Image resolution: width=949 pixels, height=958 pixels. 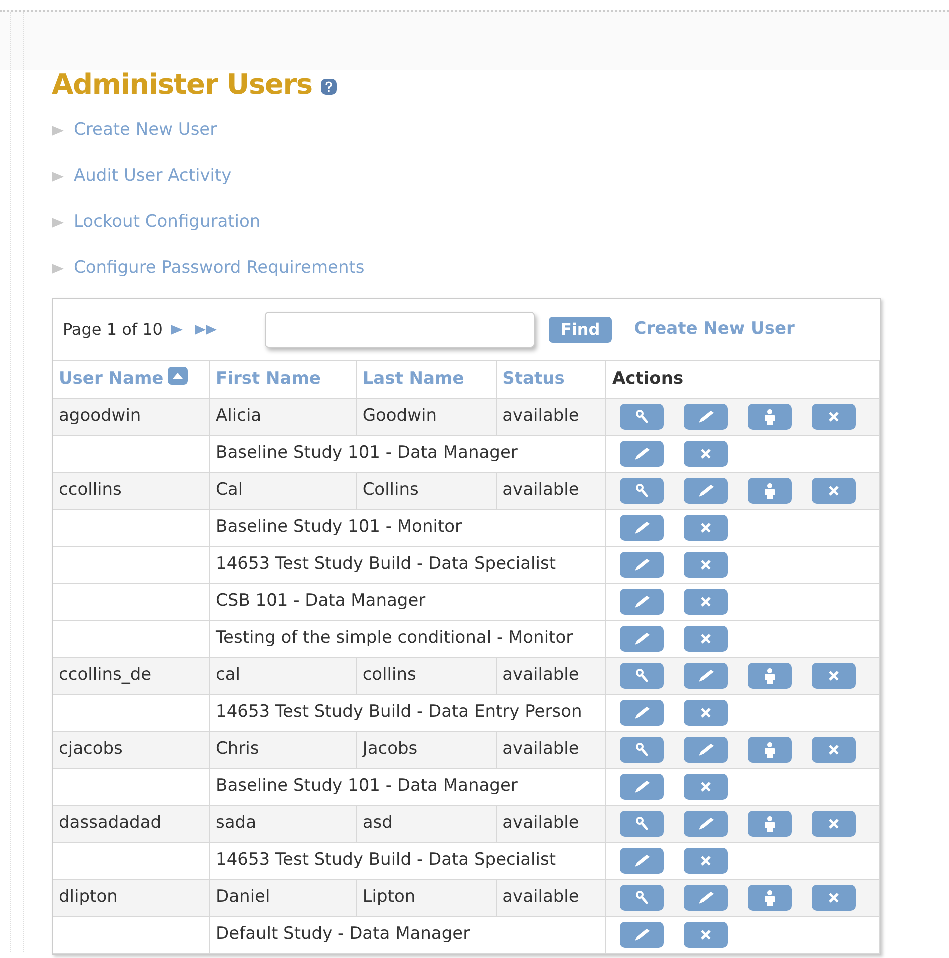 What do you see at coordinates (389, 896) in the screenshot?
I see `table-cell: Lipton` at bounding box center [389, 896].